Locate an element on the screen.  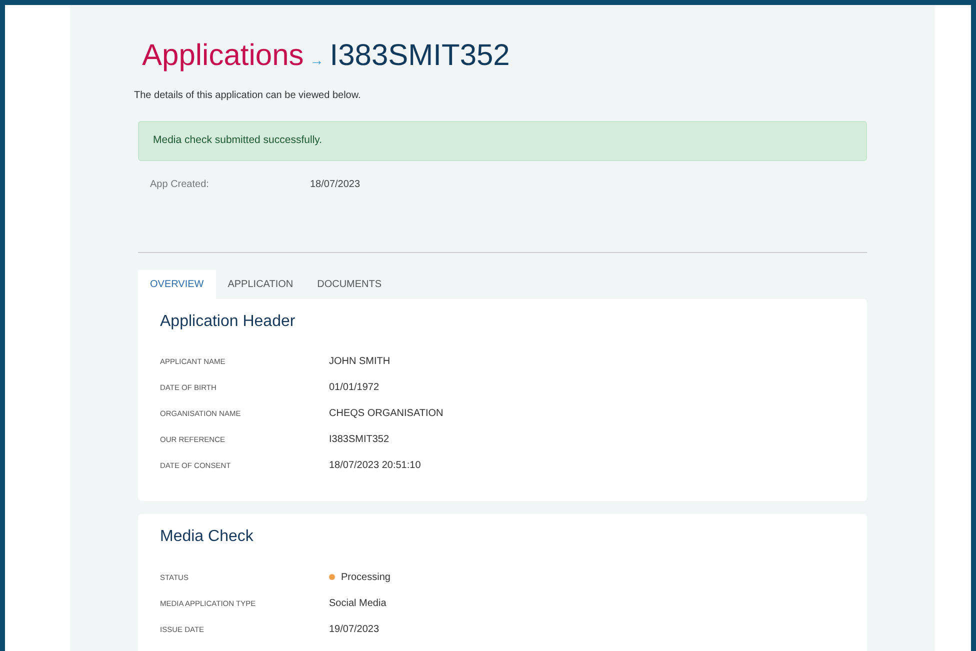
tab: APPLICATION is located at coordinates (261, 284).